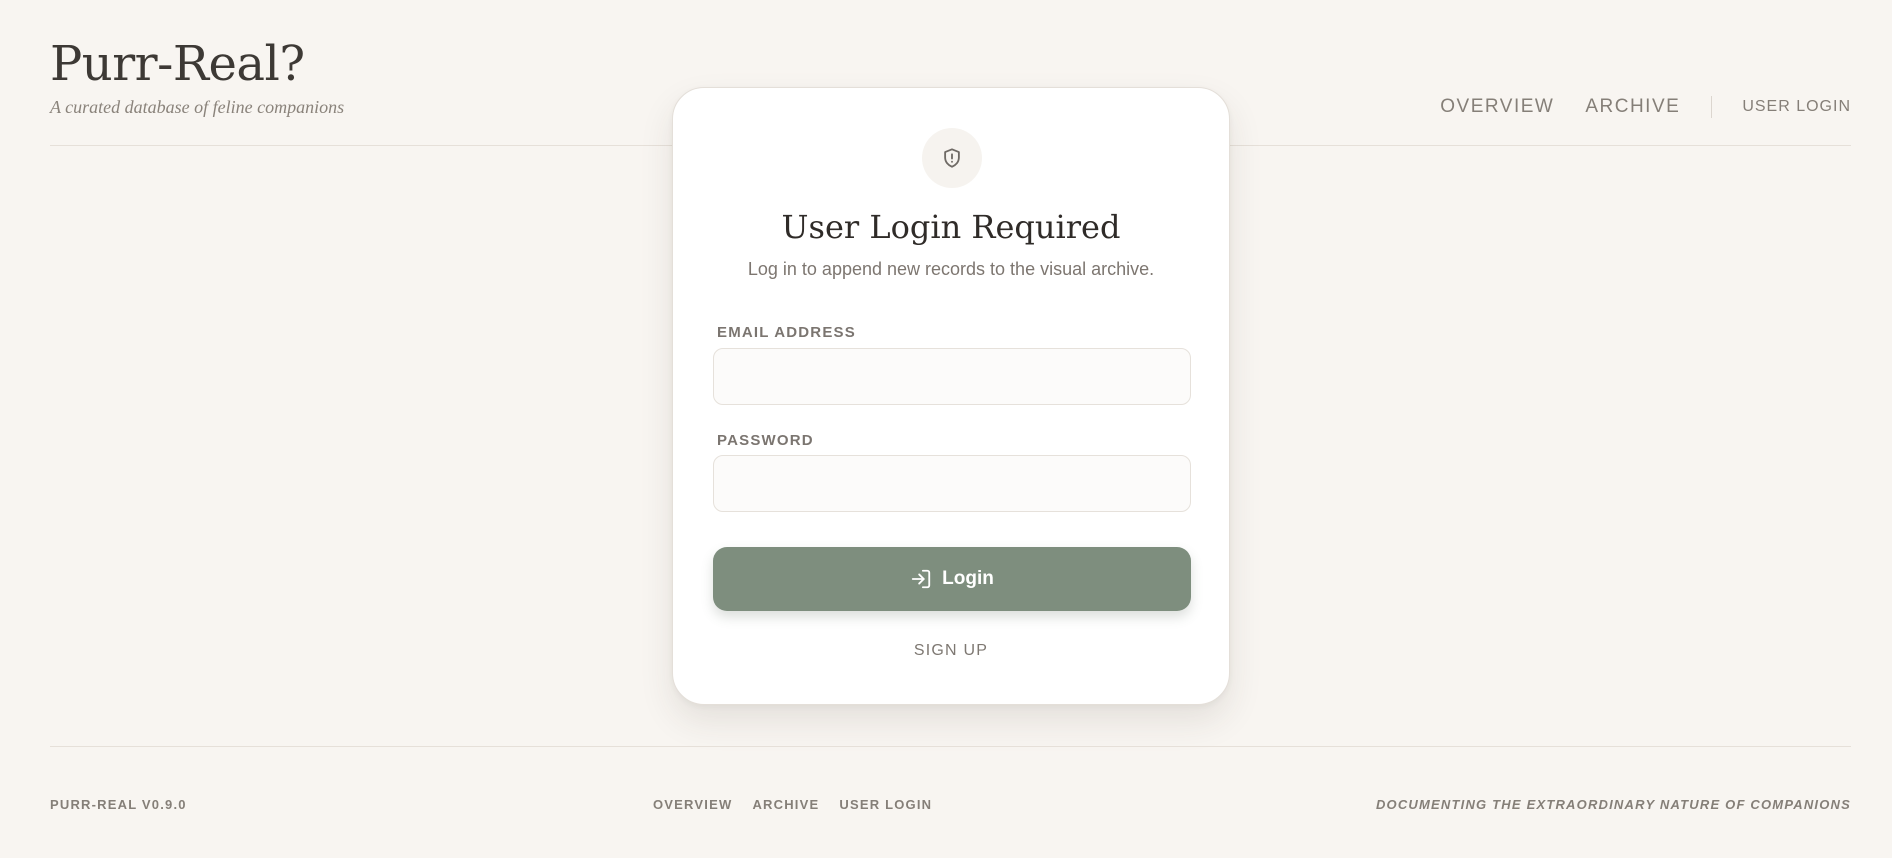 Image resolution: width=1892 pixels, height=858 pixels. Describe the element at coordinates (692, 804) in the screenshot. I see `footer-link-overview: OVERVIEW` at that location.